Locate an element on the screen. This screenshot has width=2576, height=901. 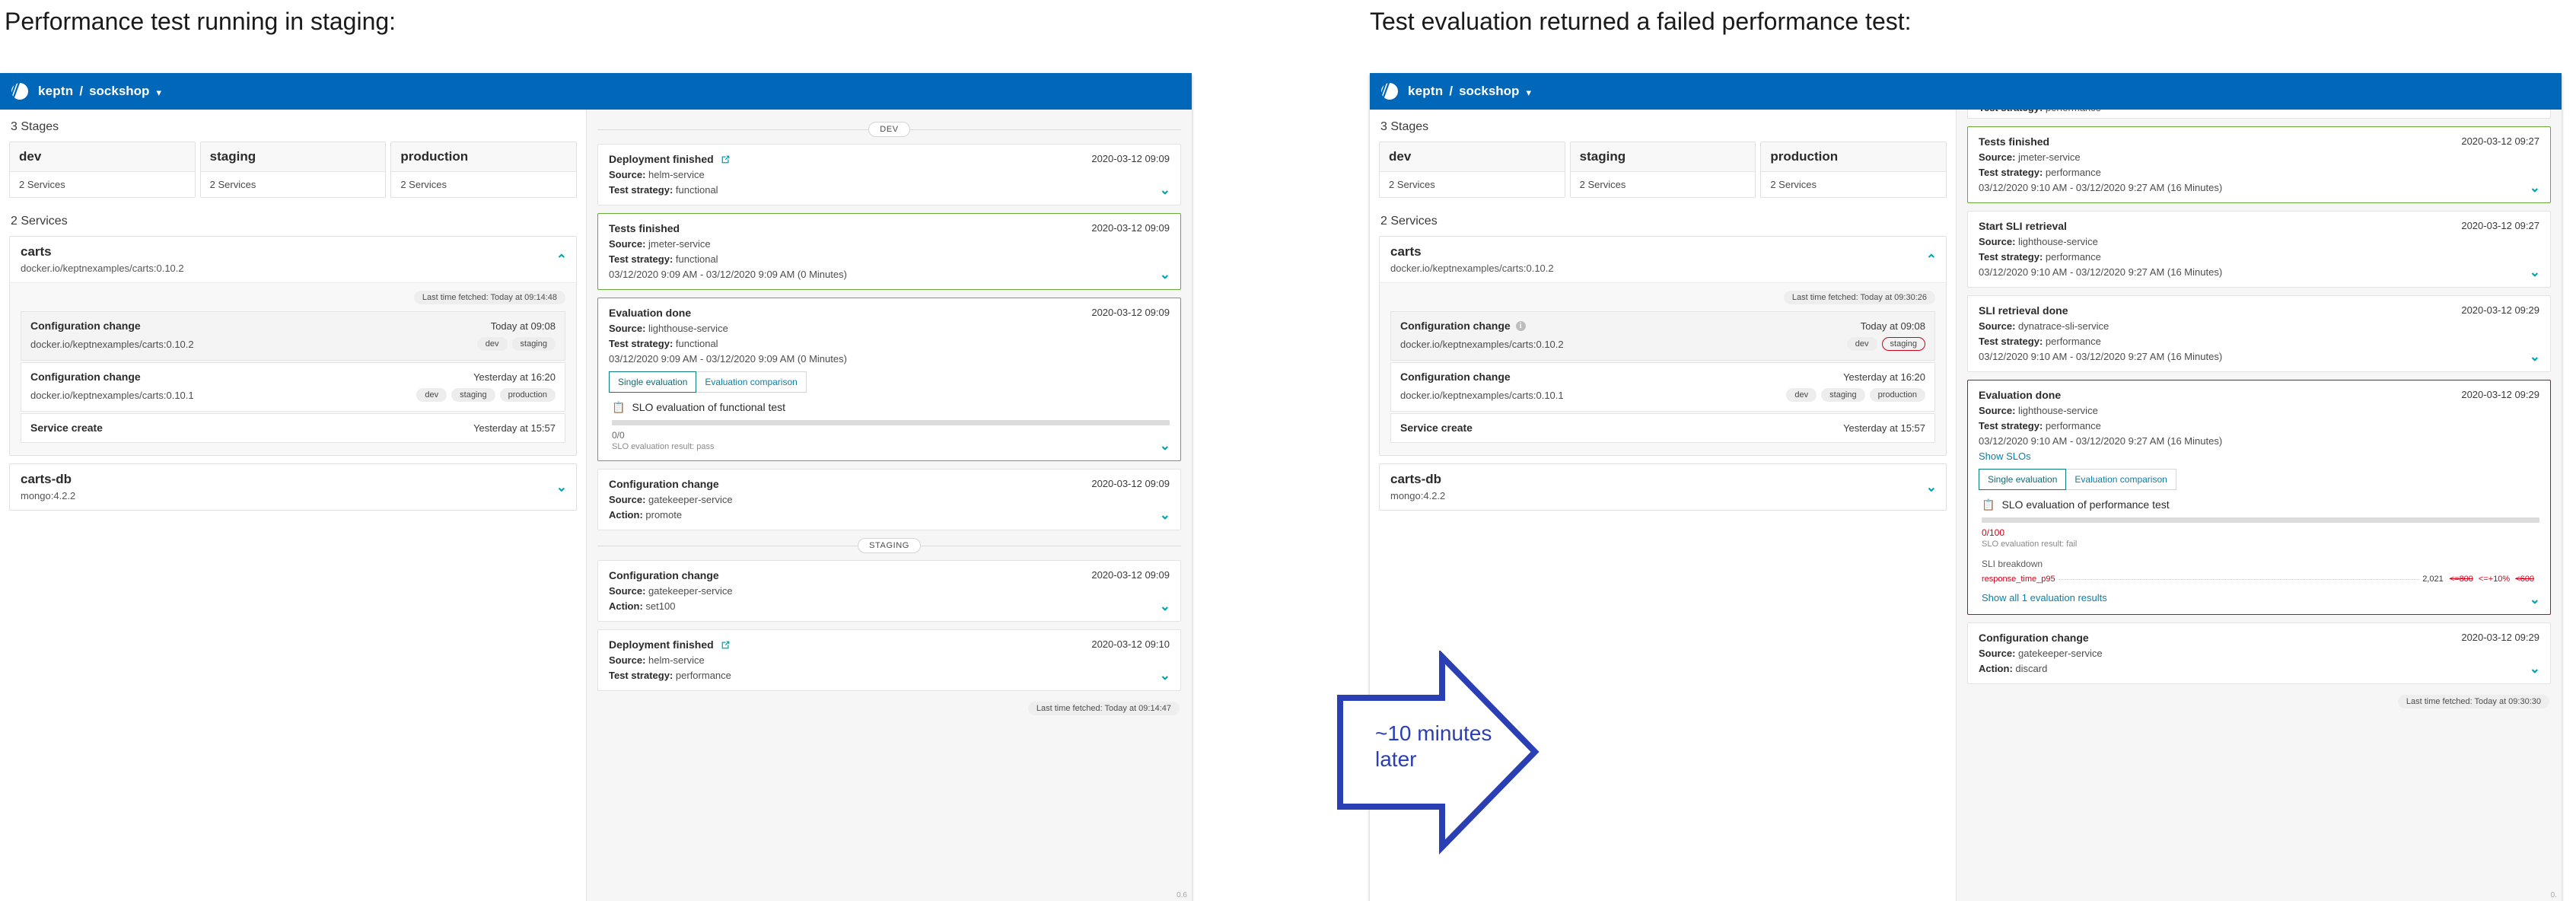
slo-result: SLO evaluation result: pass is located at coordinates (663, 447).